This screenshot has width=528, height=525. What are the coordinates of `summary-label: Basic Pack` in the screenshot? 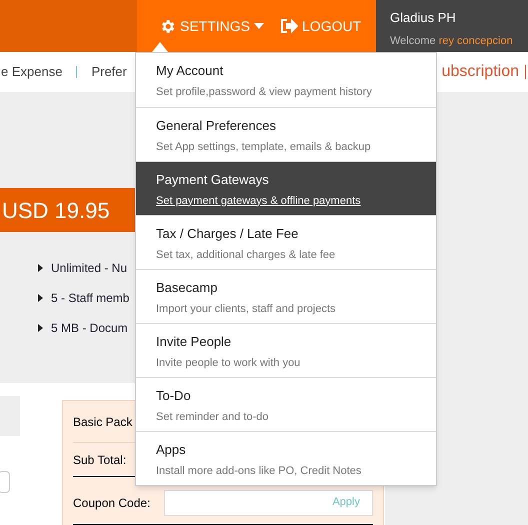 It's located at (102, 422).